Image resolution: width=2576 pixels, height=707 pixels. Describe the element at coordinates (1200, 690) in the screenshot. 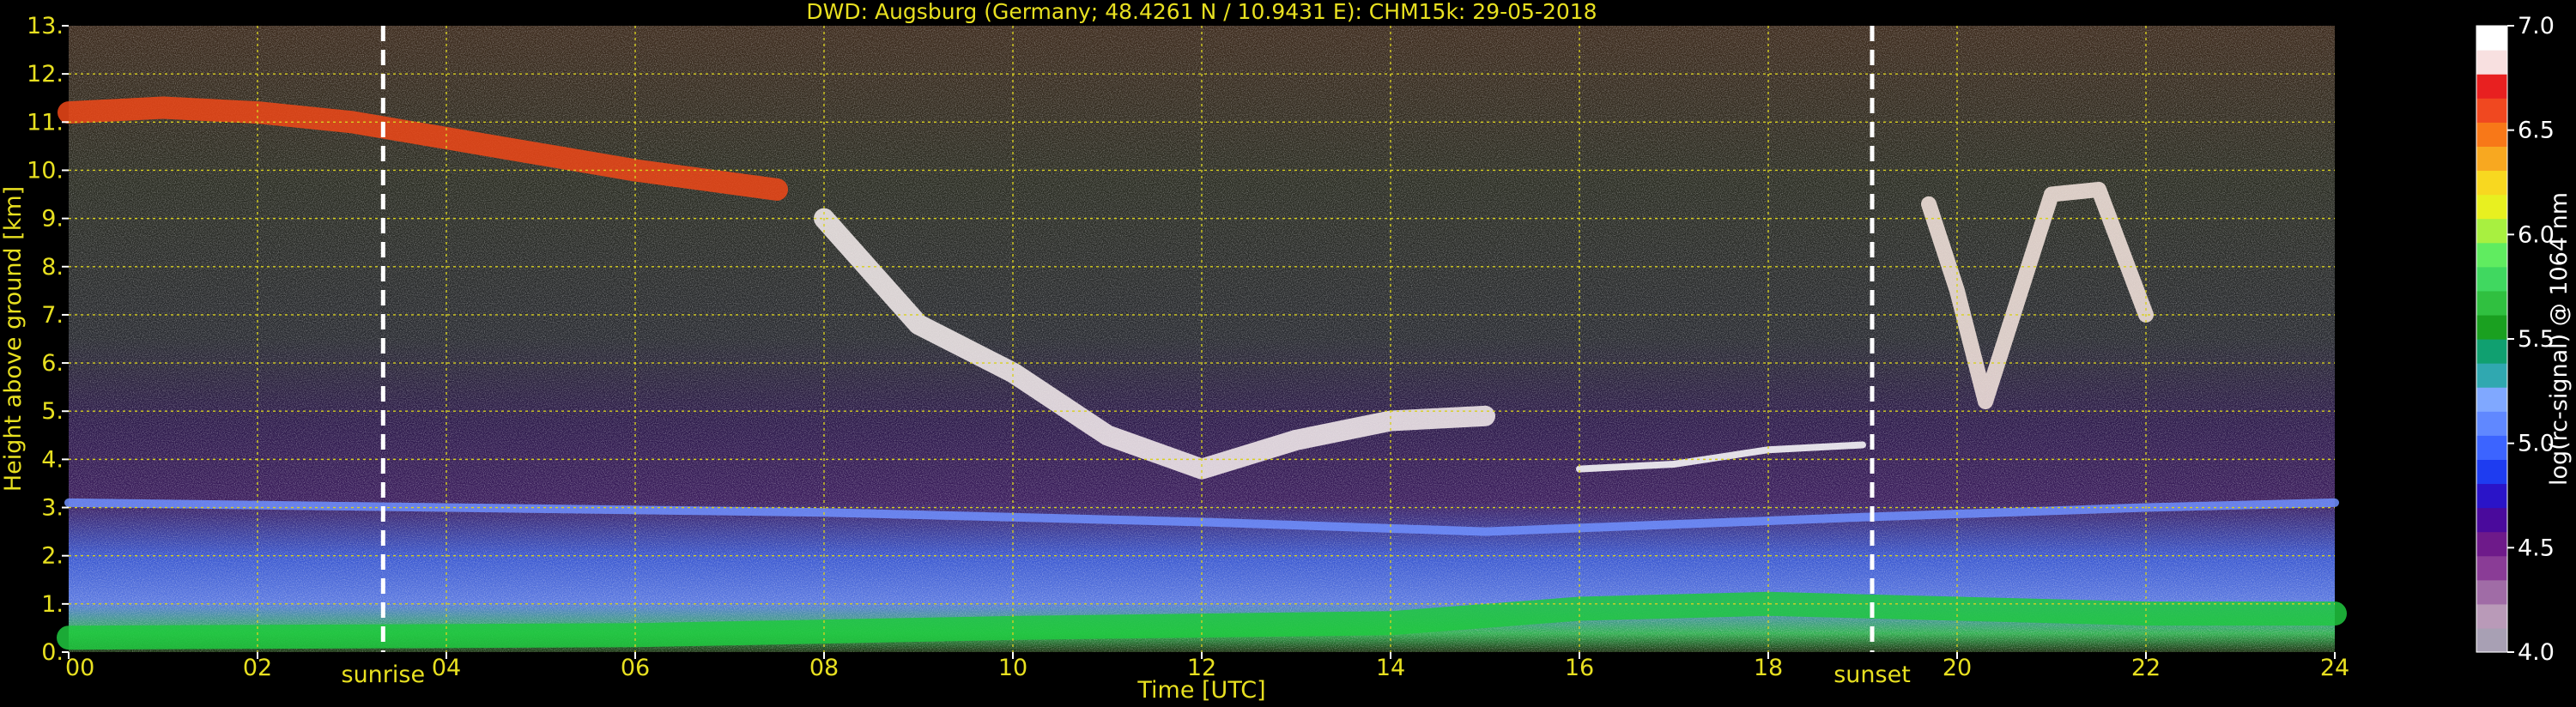

I see `x-axis-label: Time [UTC]` at that location.